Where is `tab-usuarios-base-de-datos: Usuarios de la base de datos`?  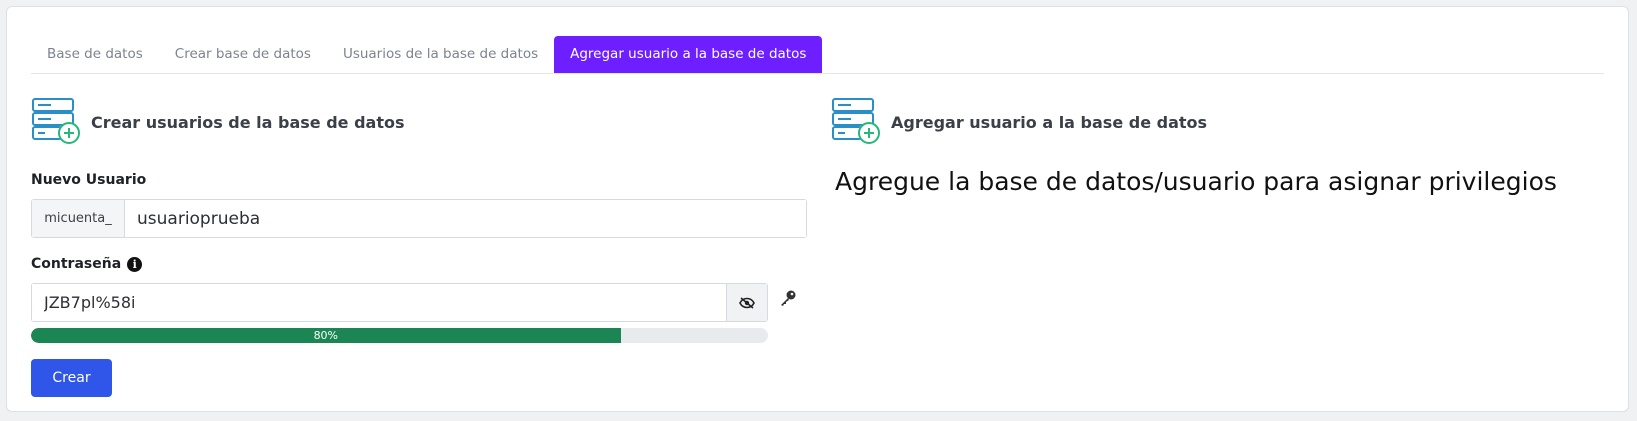 tab-usuarios-base-de-datos: Usuarios de la base de datos is located at coordinates (440, 54).